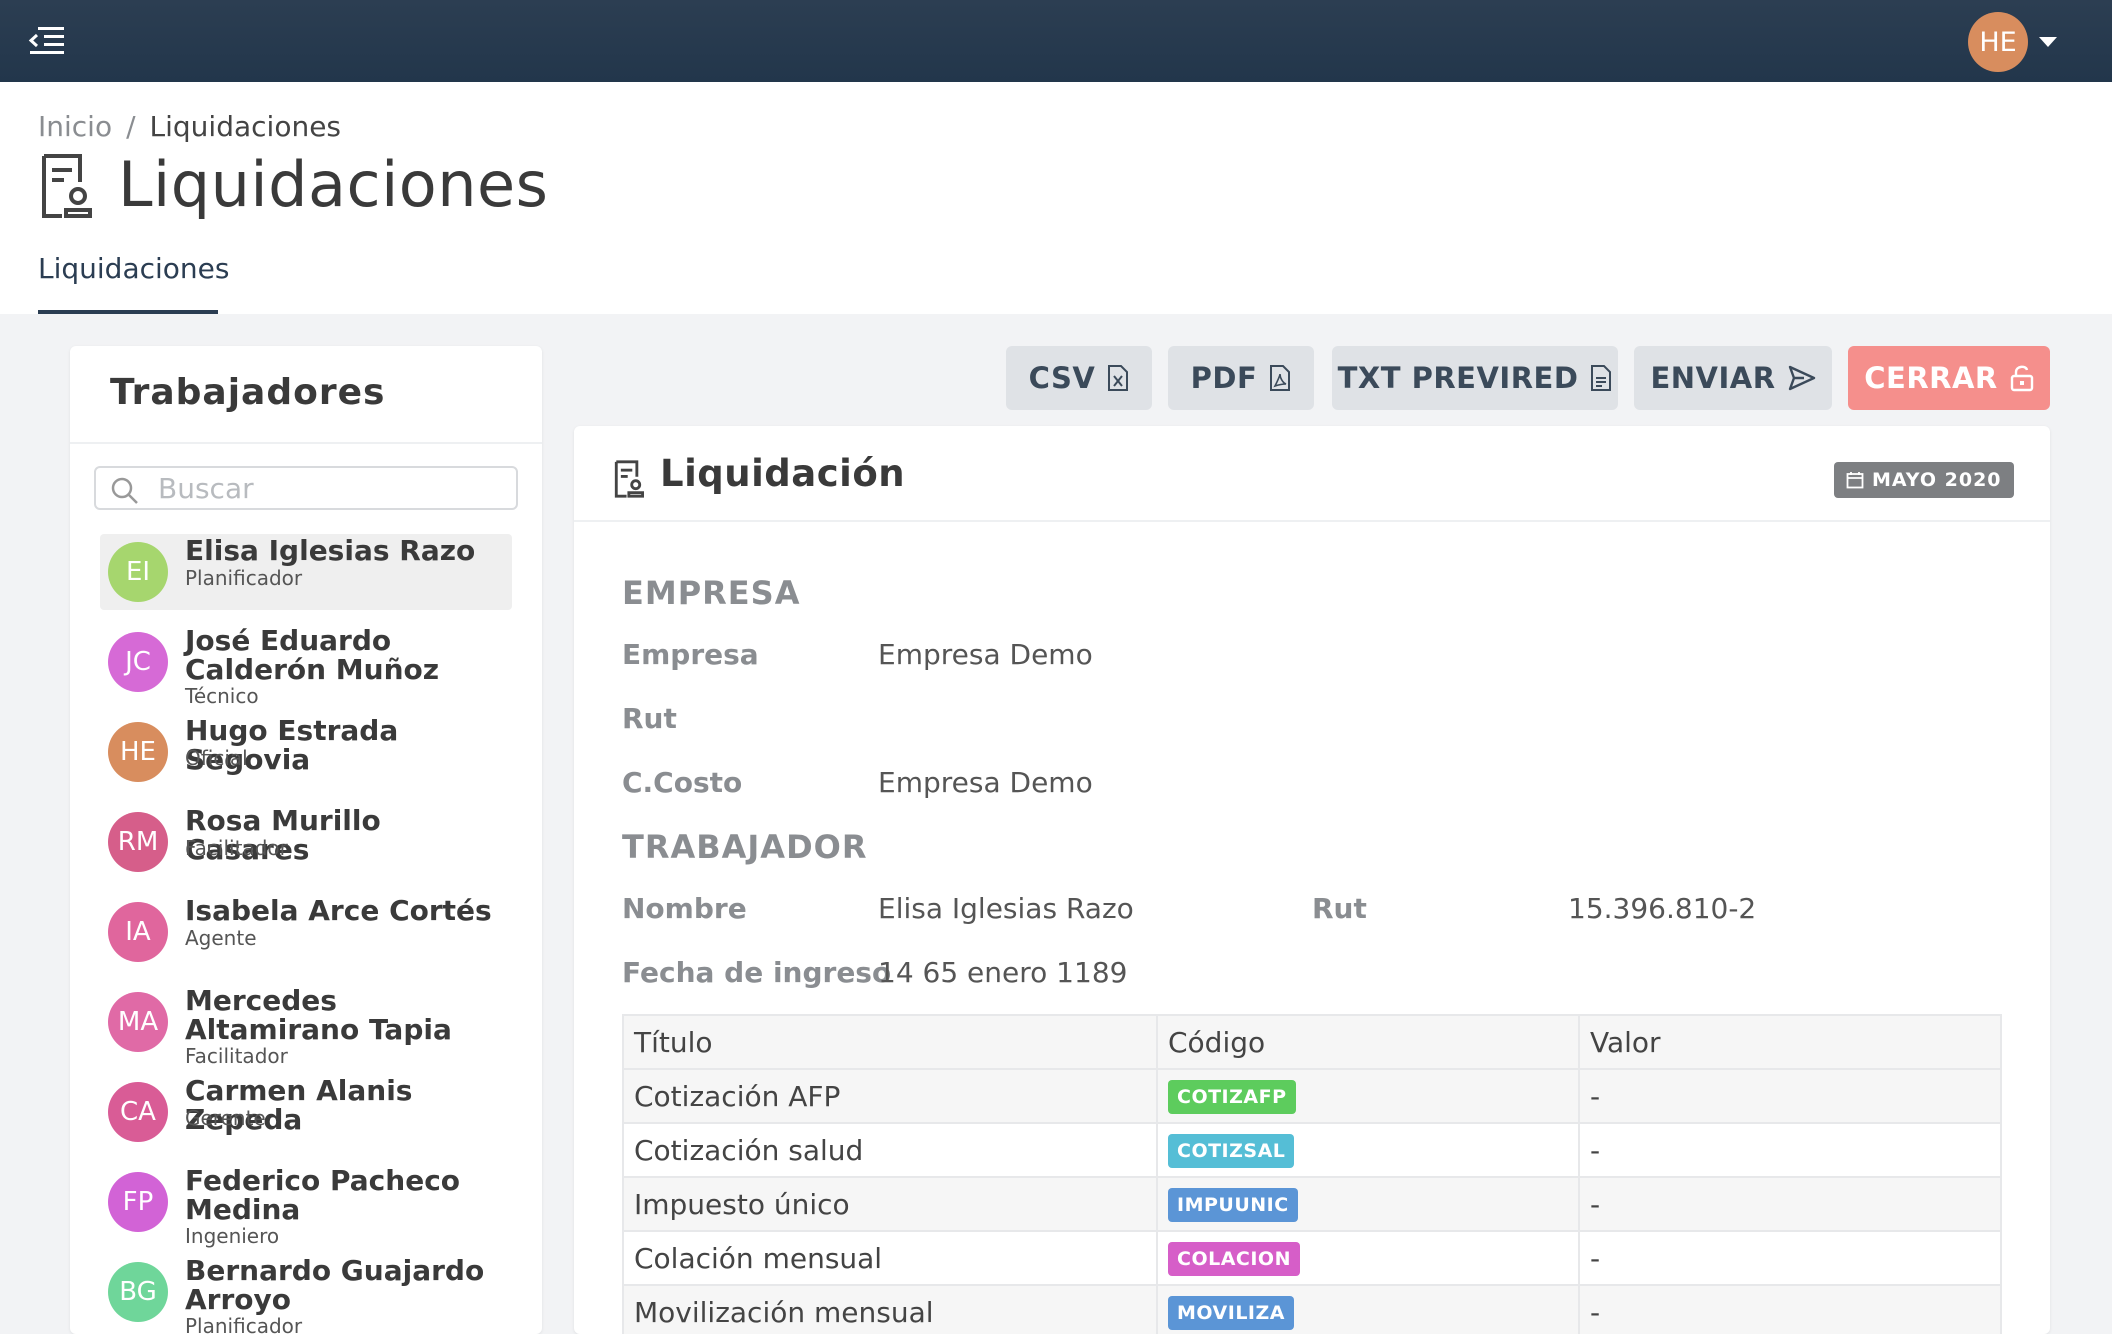 The image size is (2112, 1334). Describe the element at coordinates (306, 752) in the screenshot. I see `worker-item: HE Hugo Estrada Segovia Oficial` at that location.